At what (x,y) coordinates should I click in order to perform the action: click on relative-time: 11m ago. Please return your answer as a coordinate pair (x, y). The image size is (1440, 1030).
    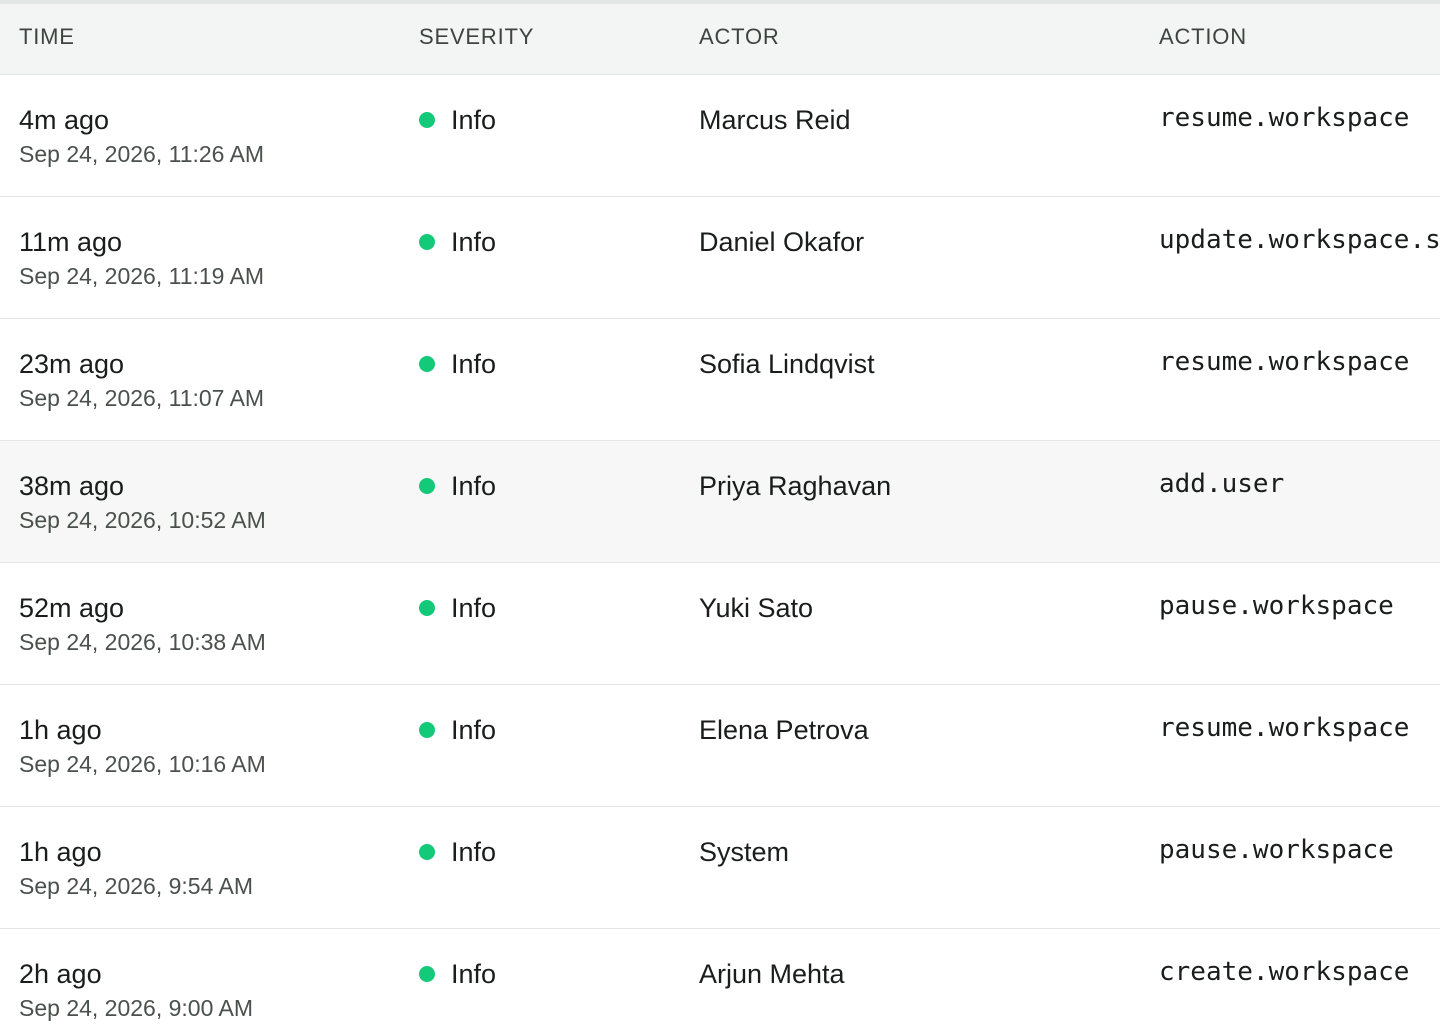
    Looking at the image, I should click on (71, 242).